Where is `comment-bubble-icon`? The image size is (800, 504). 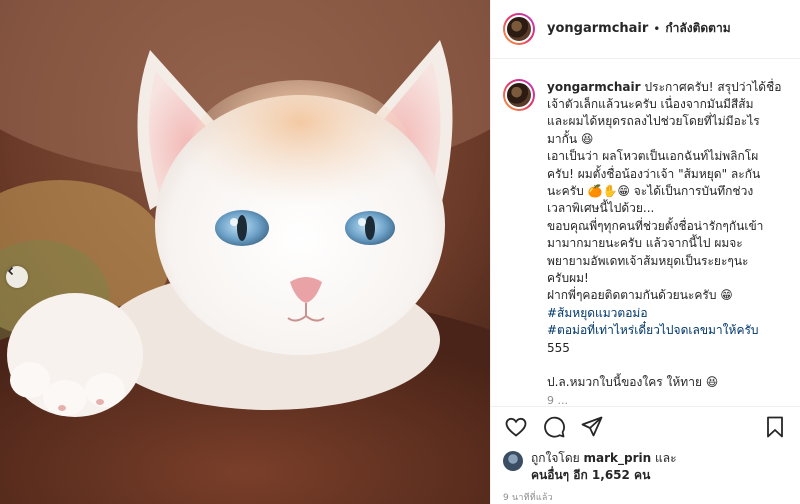
comment-bubble-icon is located at coordinates (554, 427).